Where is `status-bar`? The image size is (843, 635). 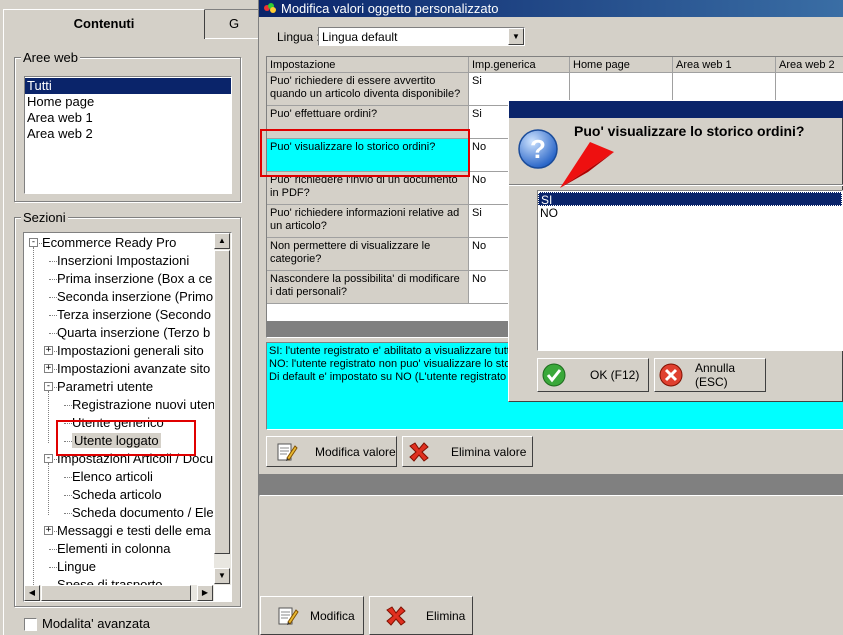
status-bar is located at coordinates (551, 485).